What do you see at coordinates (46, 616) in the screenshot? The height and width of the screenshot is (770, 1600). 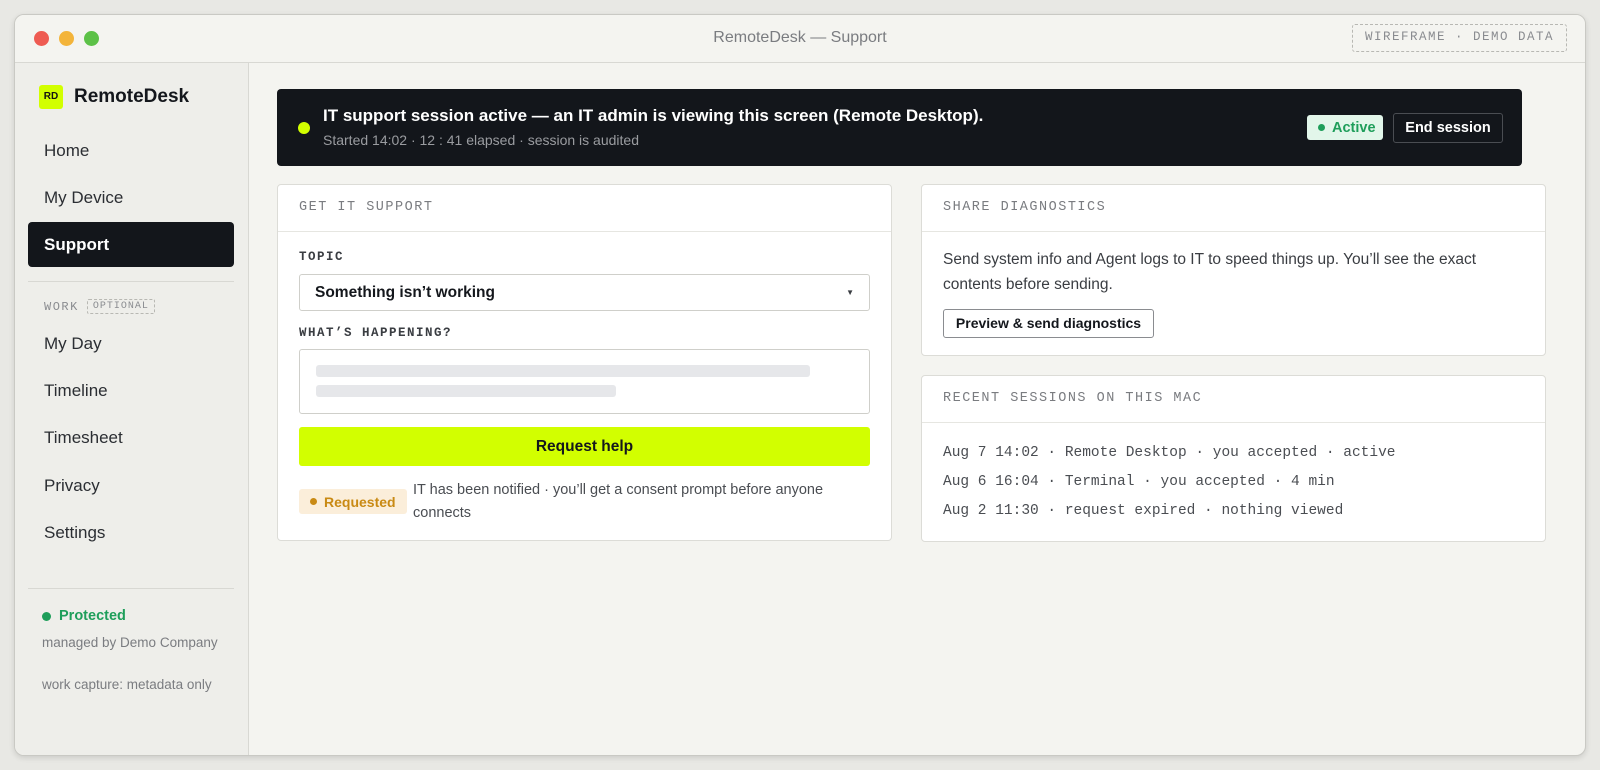 I see `status-dot-icon` at bounding box center [46, 616].